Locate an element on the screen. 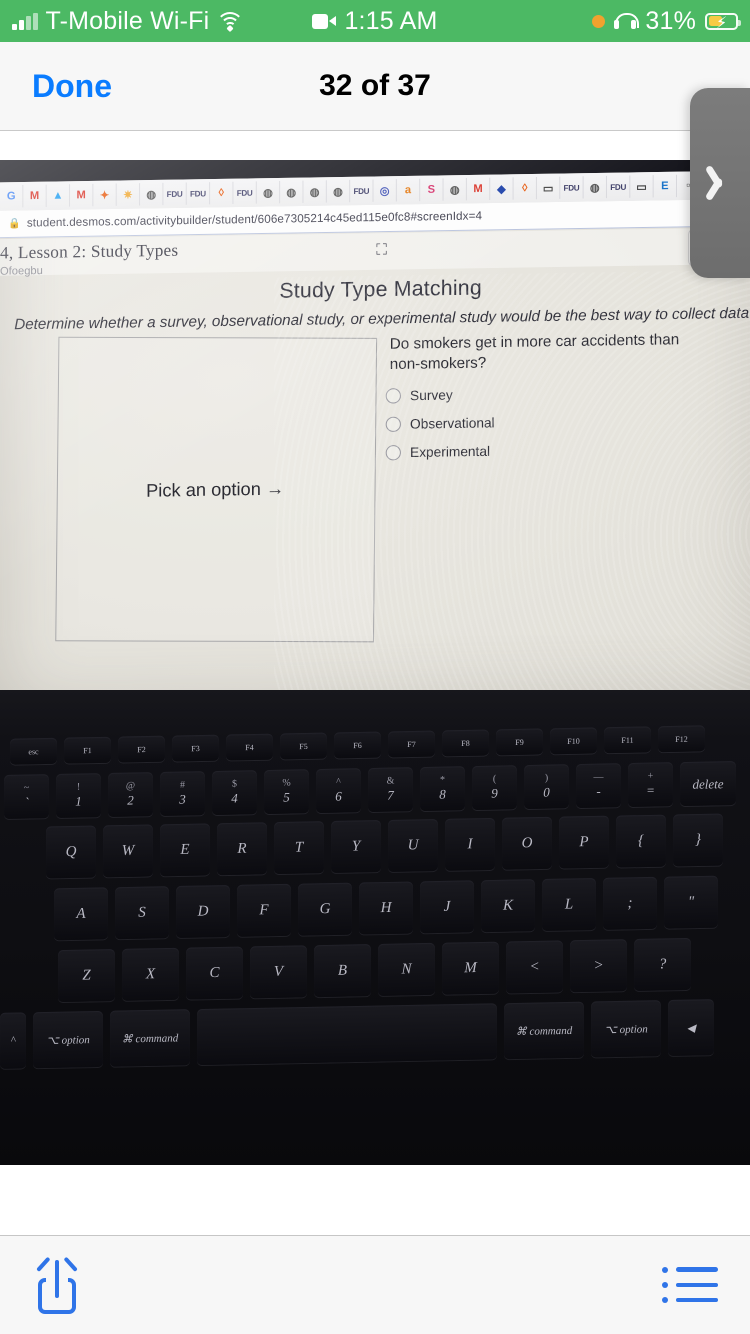 Image resolution: width=750 pixels, height=1334 pixels. keyboard-key: F7 is located at coordinates (411, 744).